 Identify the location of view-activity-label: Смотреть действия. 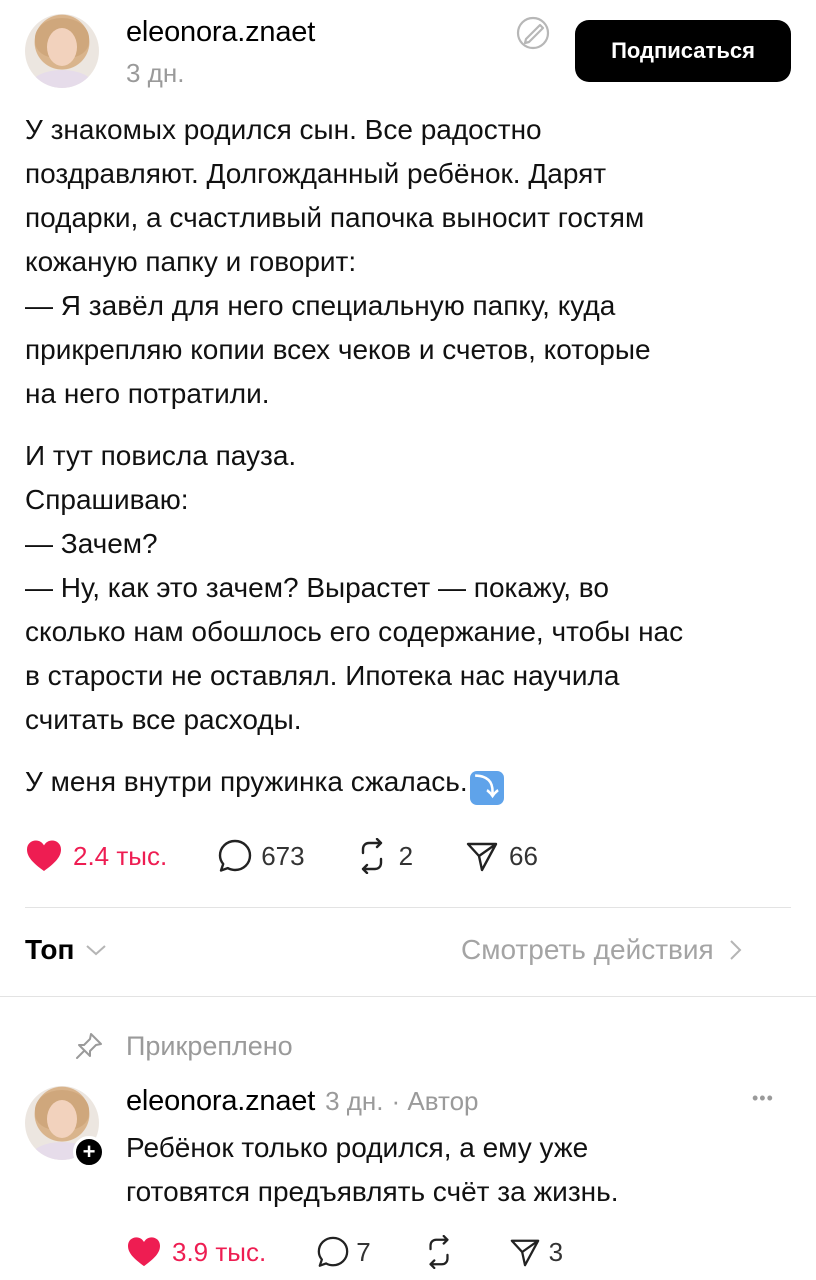
(587, 949).